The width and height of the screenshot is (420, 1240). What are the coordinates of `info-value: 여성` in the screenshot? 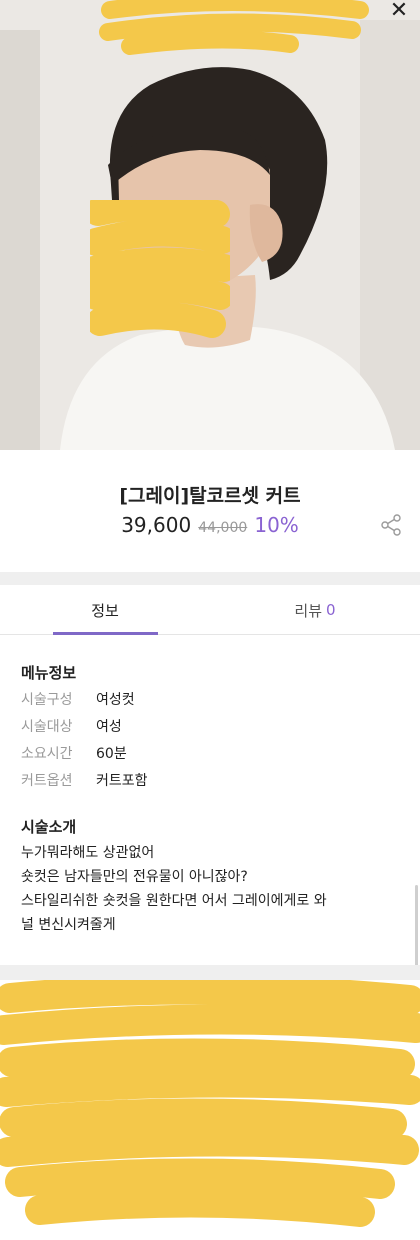 It's located at (109, 727).